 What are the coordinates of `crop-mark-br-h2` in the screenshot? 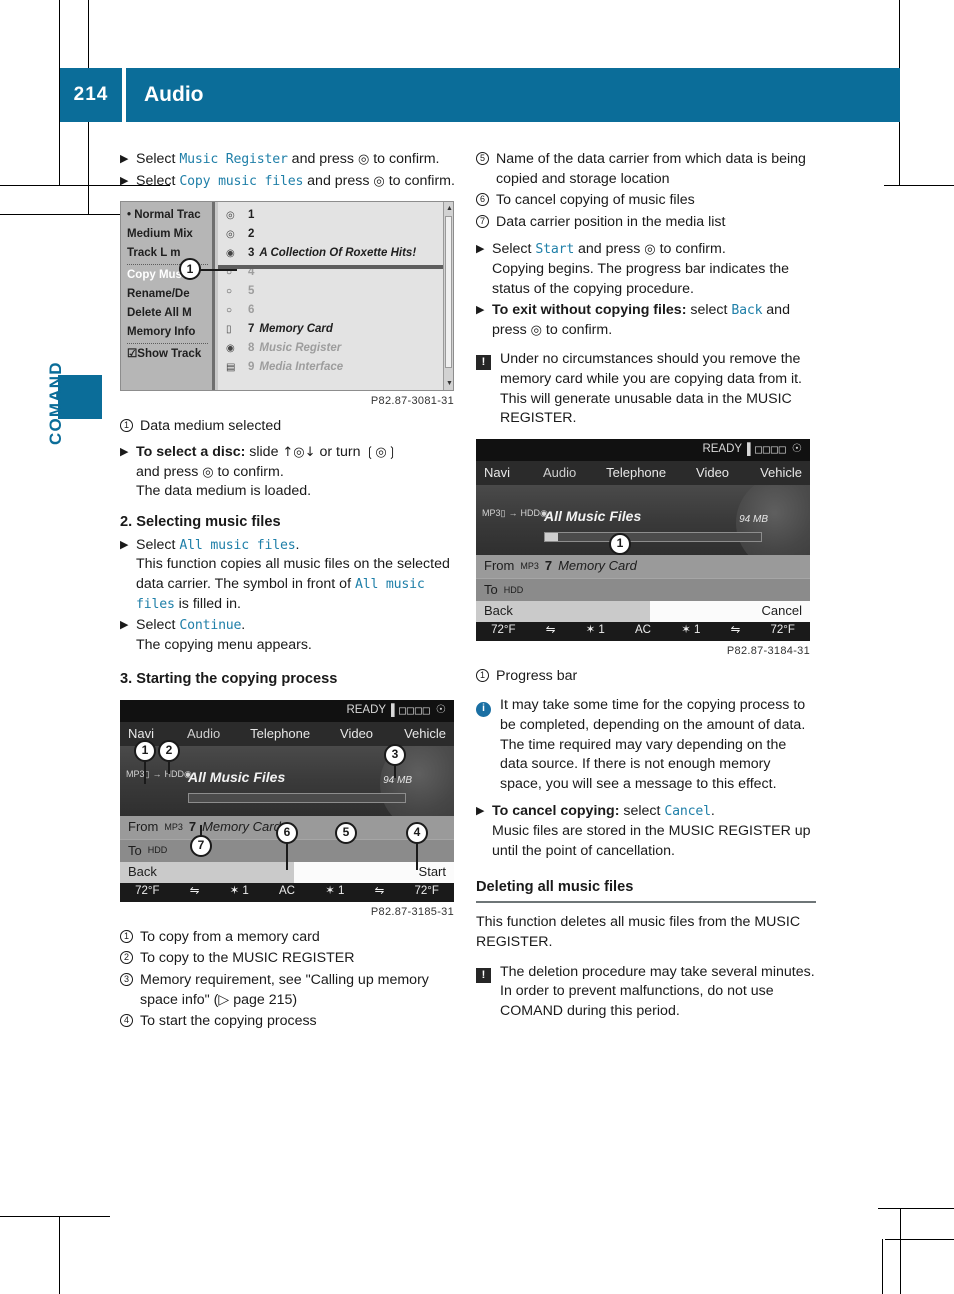 It's located at (919, 1239).